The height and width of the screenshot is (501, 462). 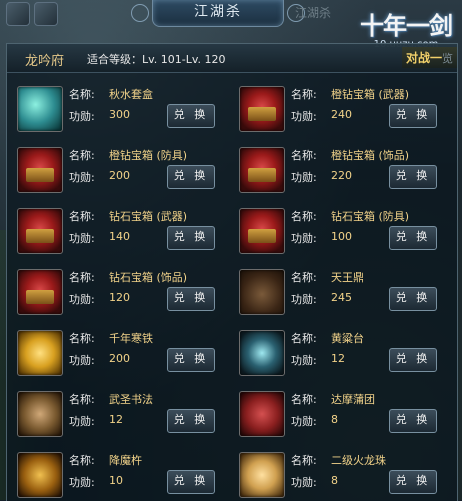 I want to click on exchange-item: 名称: 橙钻宝箱 (防具) 功勋: 200 兑 换, so click(x=117, y=165).